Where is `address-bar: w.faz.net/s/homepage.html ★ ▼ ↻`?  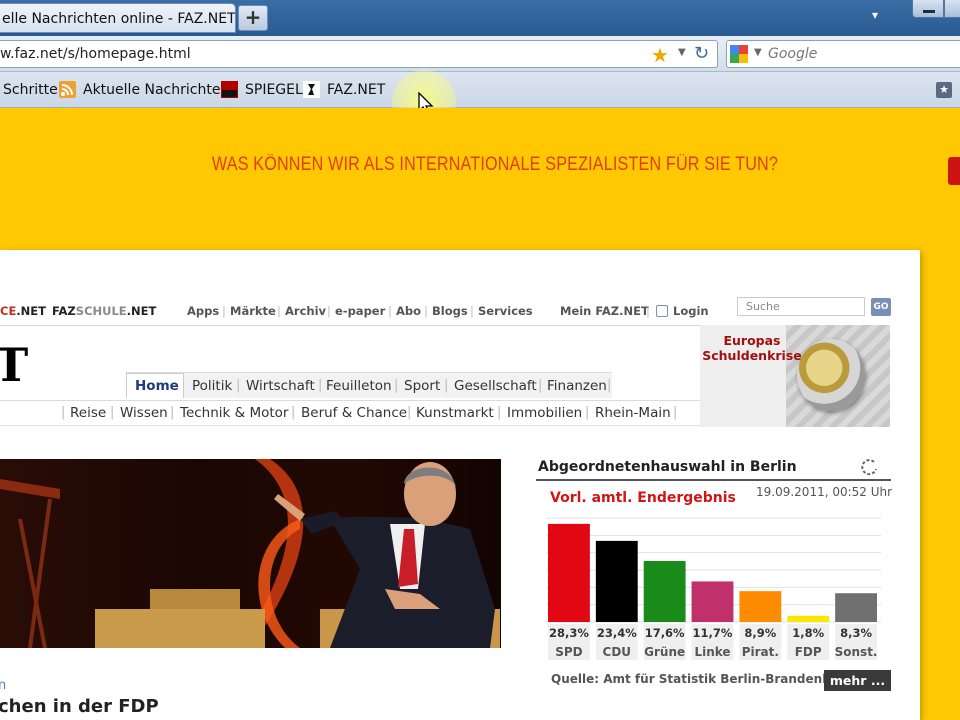 address-bar: w.faz.net/s/homepage.html ★ ▼ ↻ is located at coordinates (359, 54).